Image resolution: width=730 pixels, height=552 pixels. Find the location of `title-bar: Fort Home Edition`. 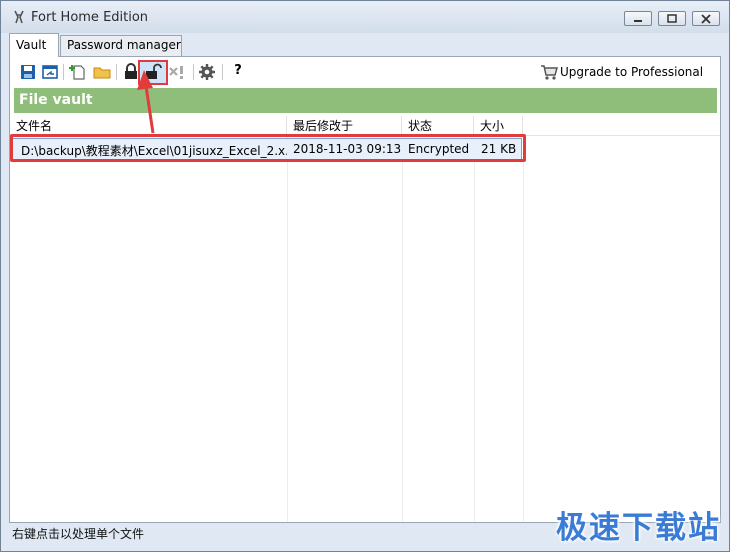

title-bar: Fort Home Edition is located at coordinates (365, 17).